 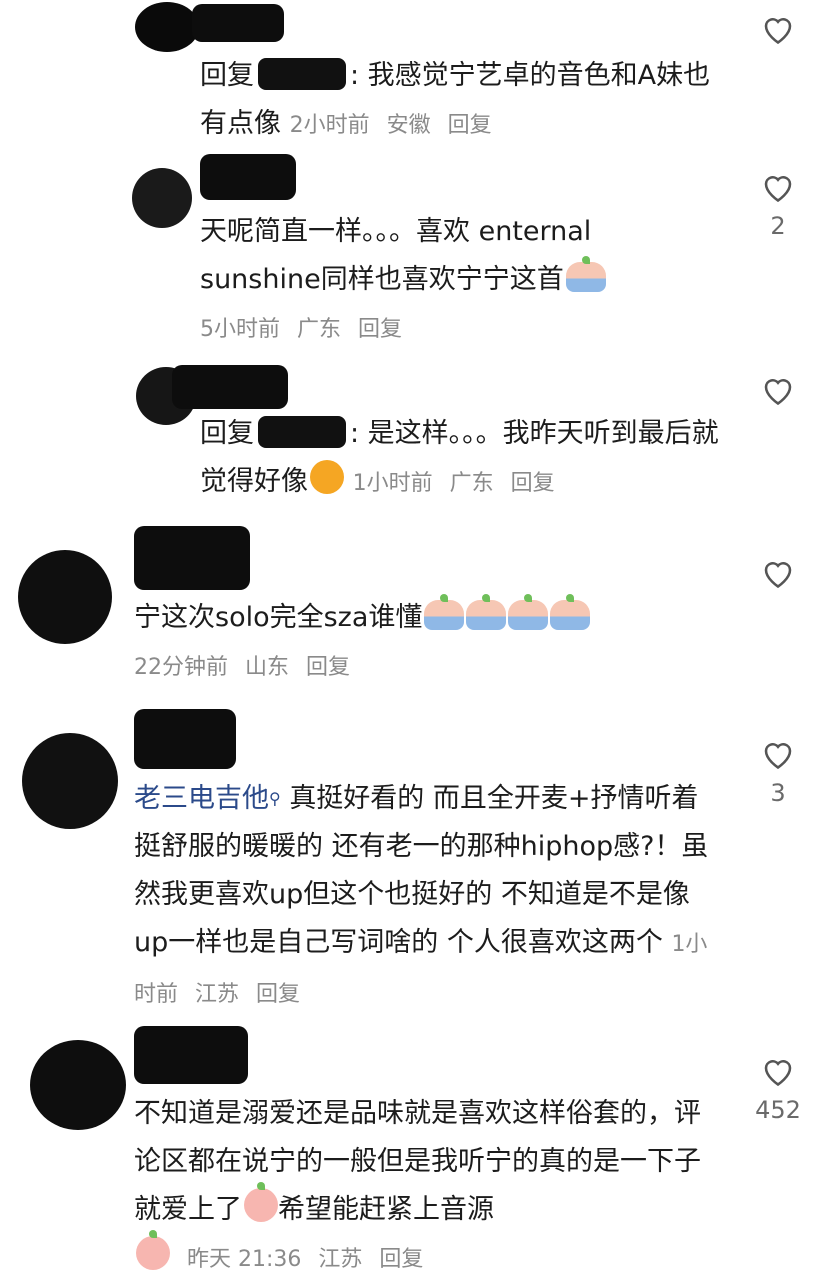 What do you see at coordinates (242, 667) in the screenshot?
I see `comment-meta: 22分钟前 山东 回复` at bounding box center [242, 667].